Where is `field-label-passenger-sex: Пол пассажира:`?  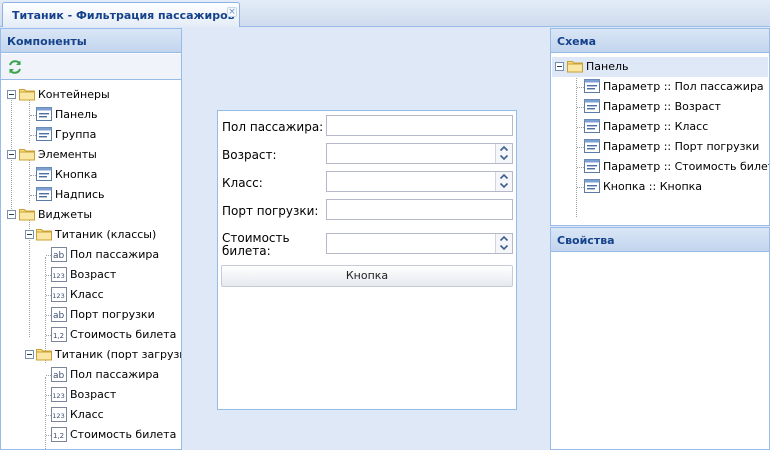 field-label-passenger-sex: Пол пассажира: is located at coordinates (273, 127).